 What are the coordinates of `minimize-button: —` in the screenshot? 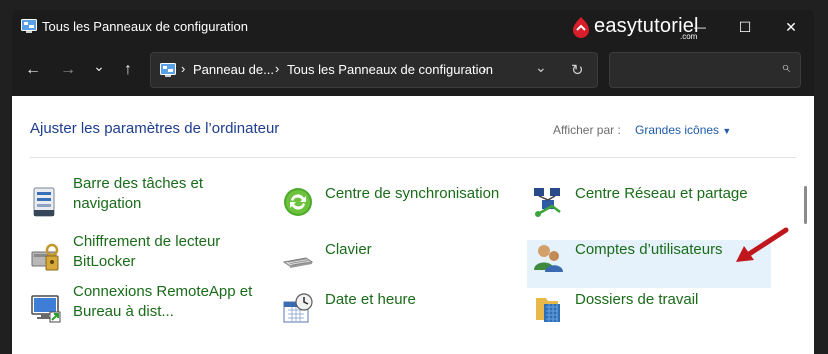 It's located at (700, 27).